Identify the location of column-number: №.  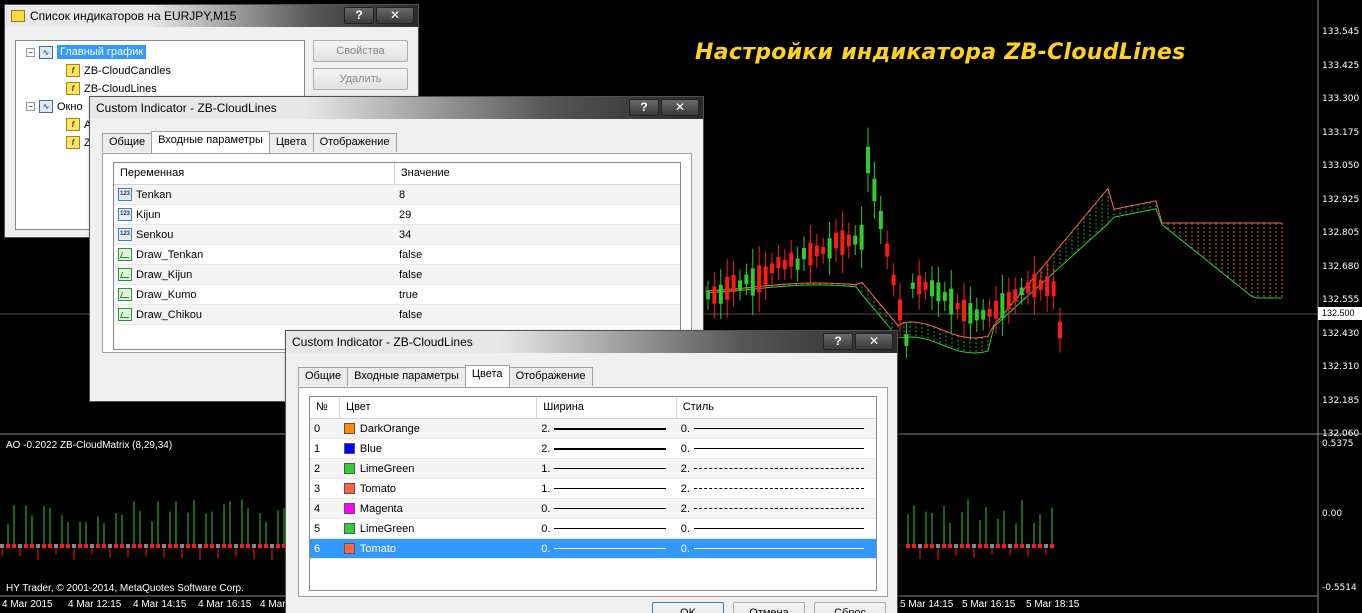
(325, 407).